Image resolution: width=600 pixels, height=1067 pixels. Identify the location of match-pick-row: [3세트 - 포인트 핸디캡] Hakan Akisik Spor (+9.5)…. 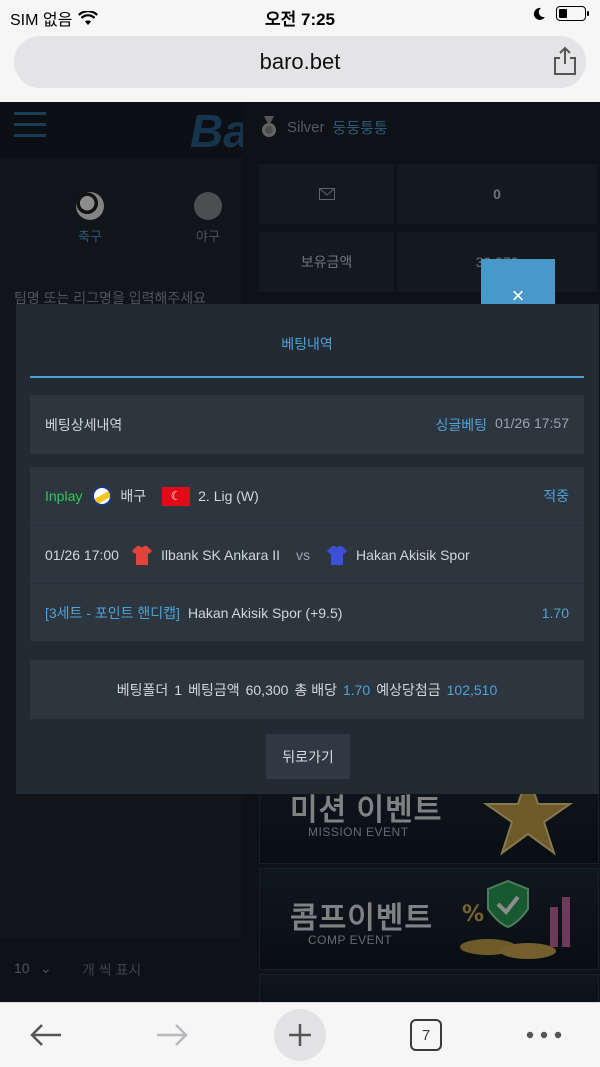
(307, 612).